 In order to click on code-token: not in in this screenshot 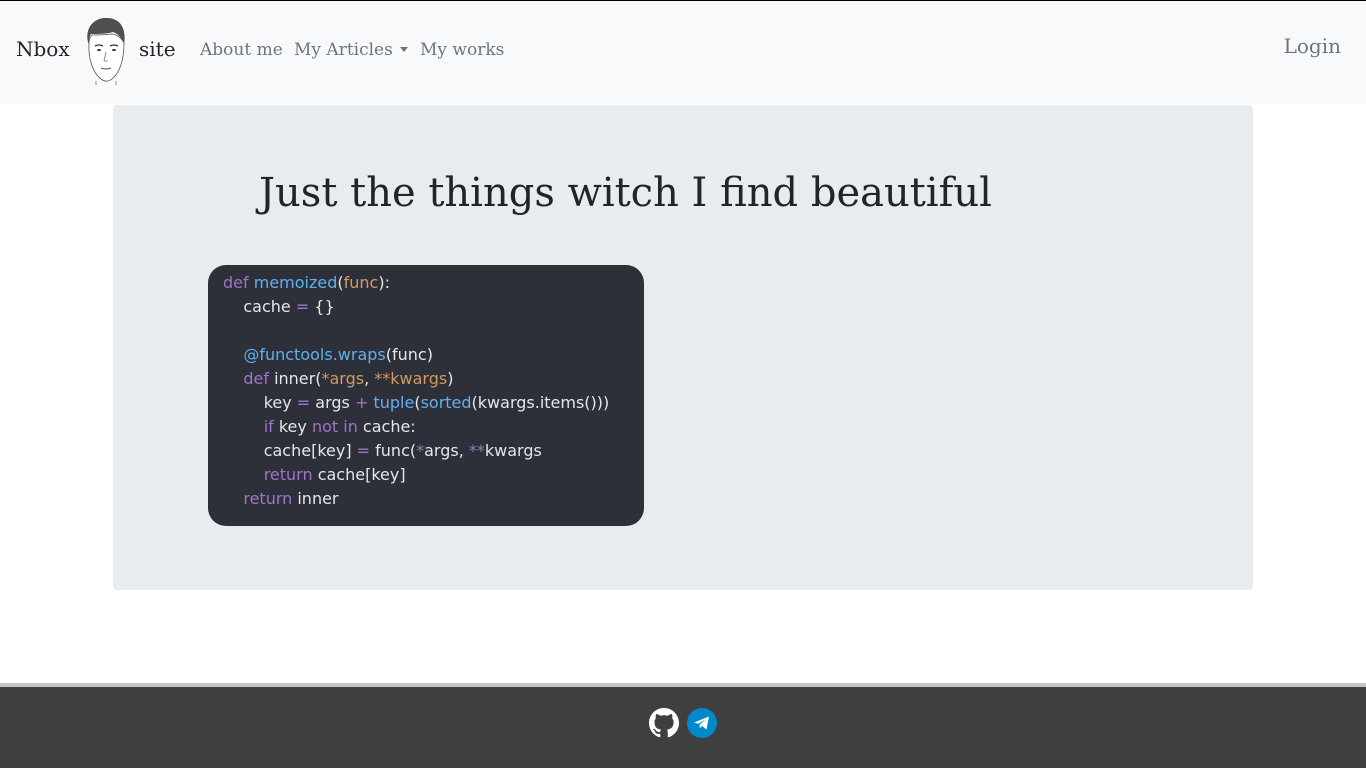, I will do `click(334, 426)`.